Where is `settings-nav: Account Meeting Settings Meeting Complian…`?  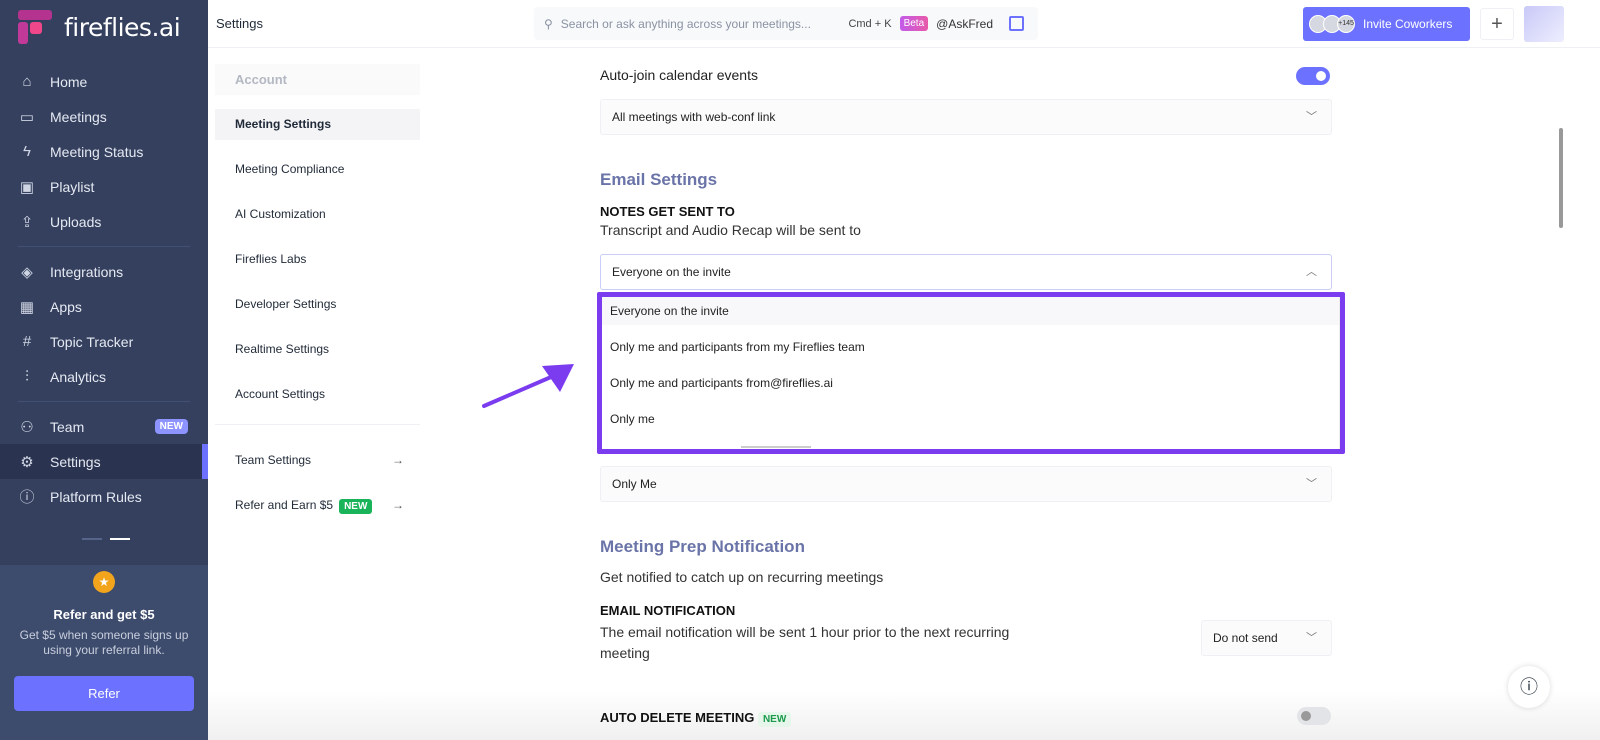 settings-nav: Account Meeting Settings Meeting Complian… is located at coordinates (317, 299).